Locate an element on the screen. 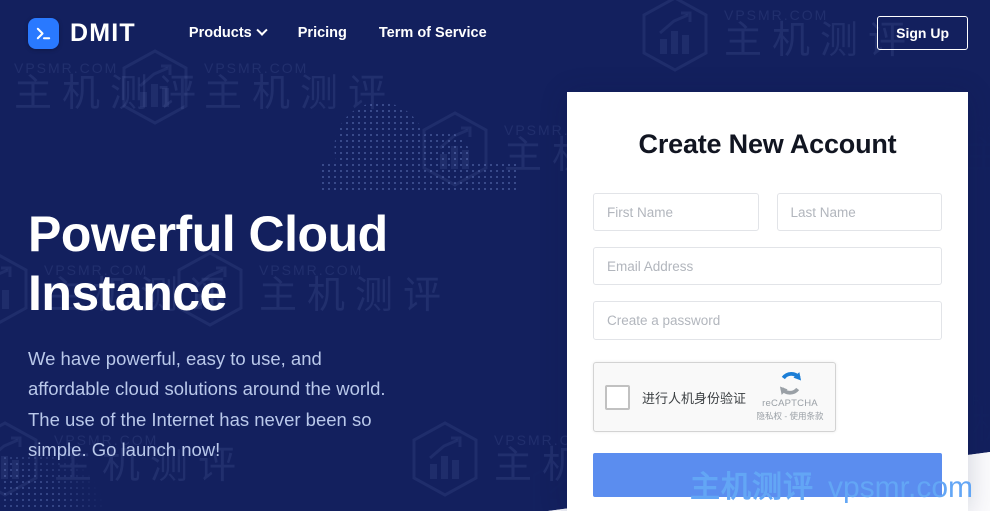 Image resolution: width=990 pixels, height=511 pixels. brand-logo: DMIT is located at coordinates (82, 33).